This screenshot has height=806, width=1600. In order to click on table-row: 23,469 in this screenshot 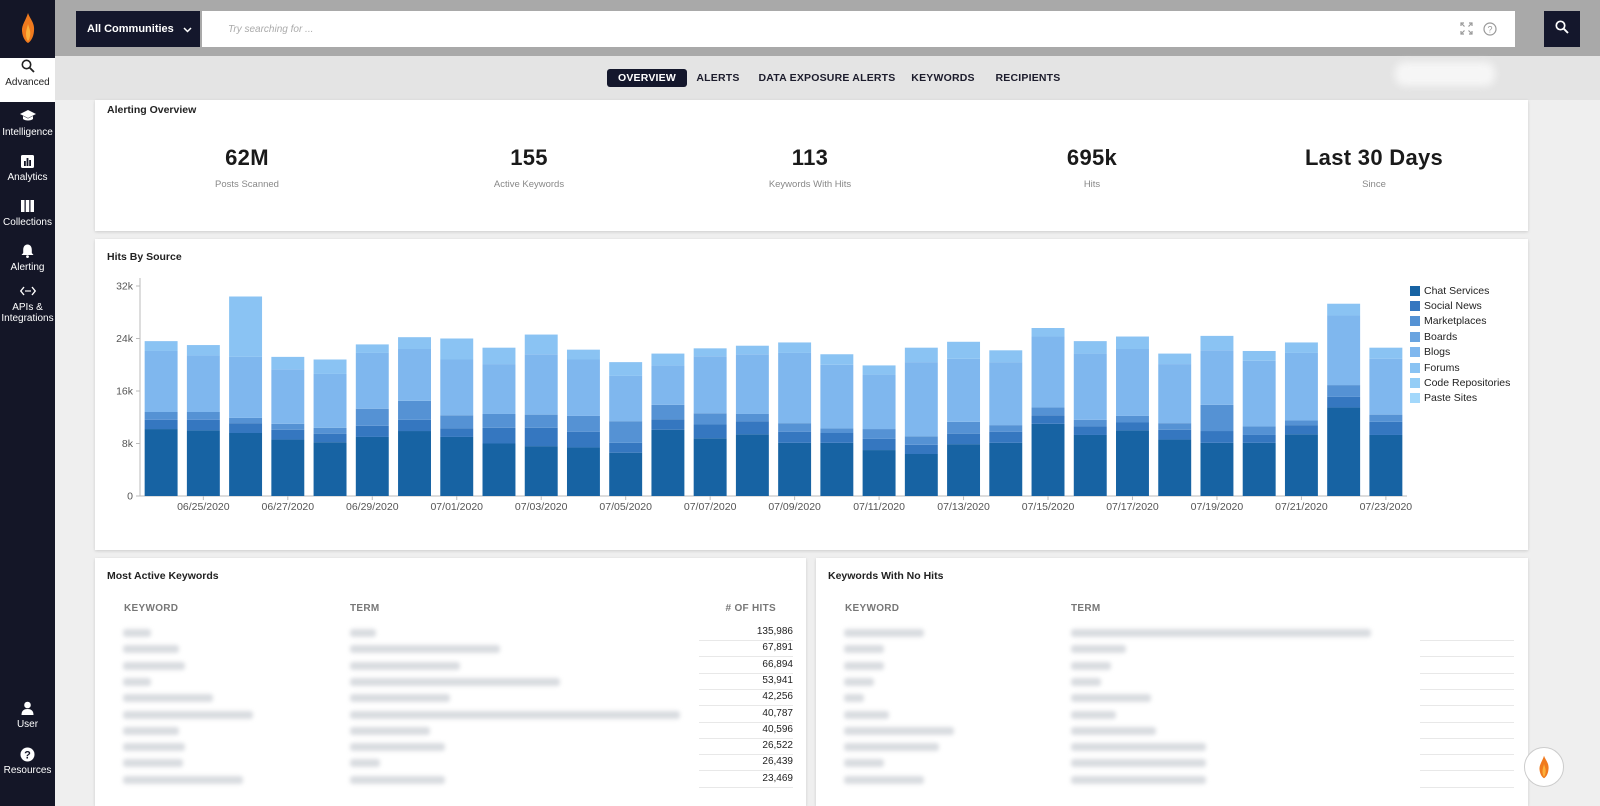, I will do `click(450, 780)`.